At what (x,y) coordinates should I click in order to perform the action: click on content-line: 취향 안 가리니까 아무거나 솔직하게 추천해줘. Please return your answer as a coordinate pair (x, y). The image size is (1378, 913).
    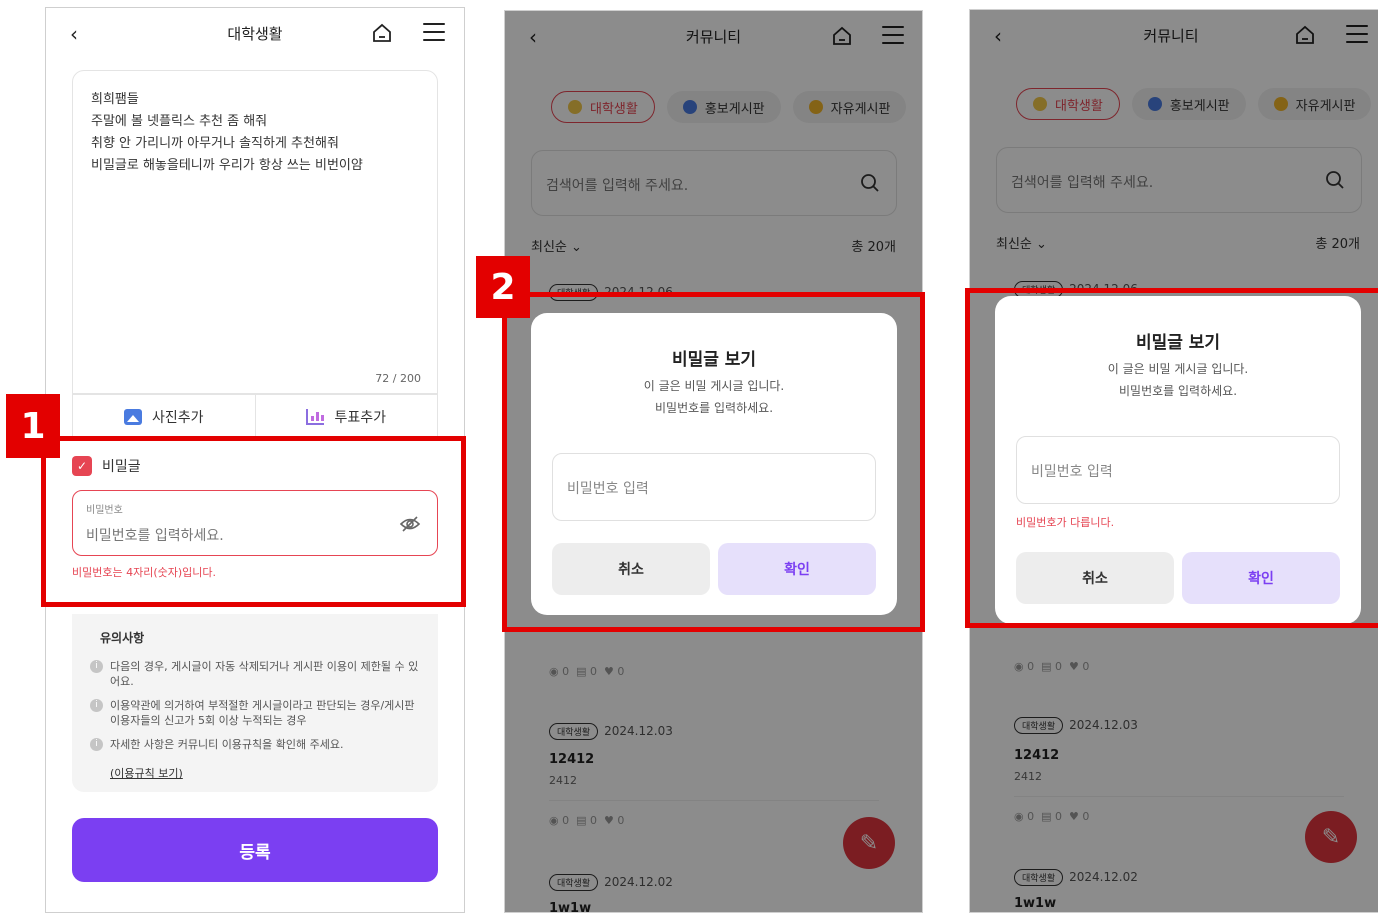
    Looking at the image, I should click on (215, 143).